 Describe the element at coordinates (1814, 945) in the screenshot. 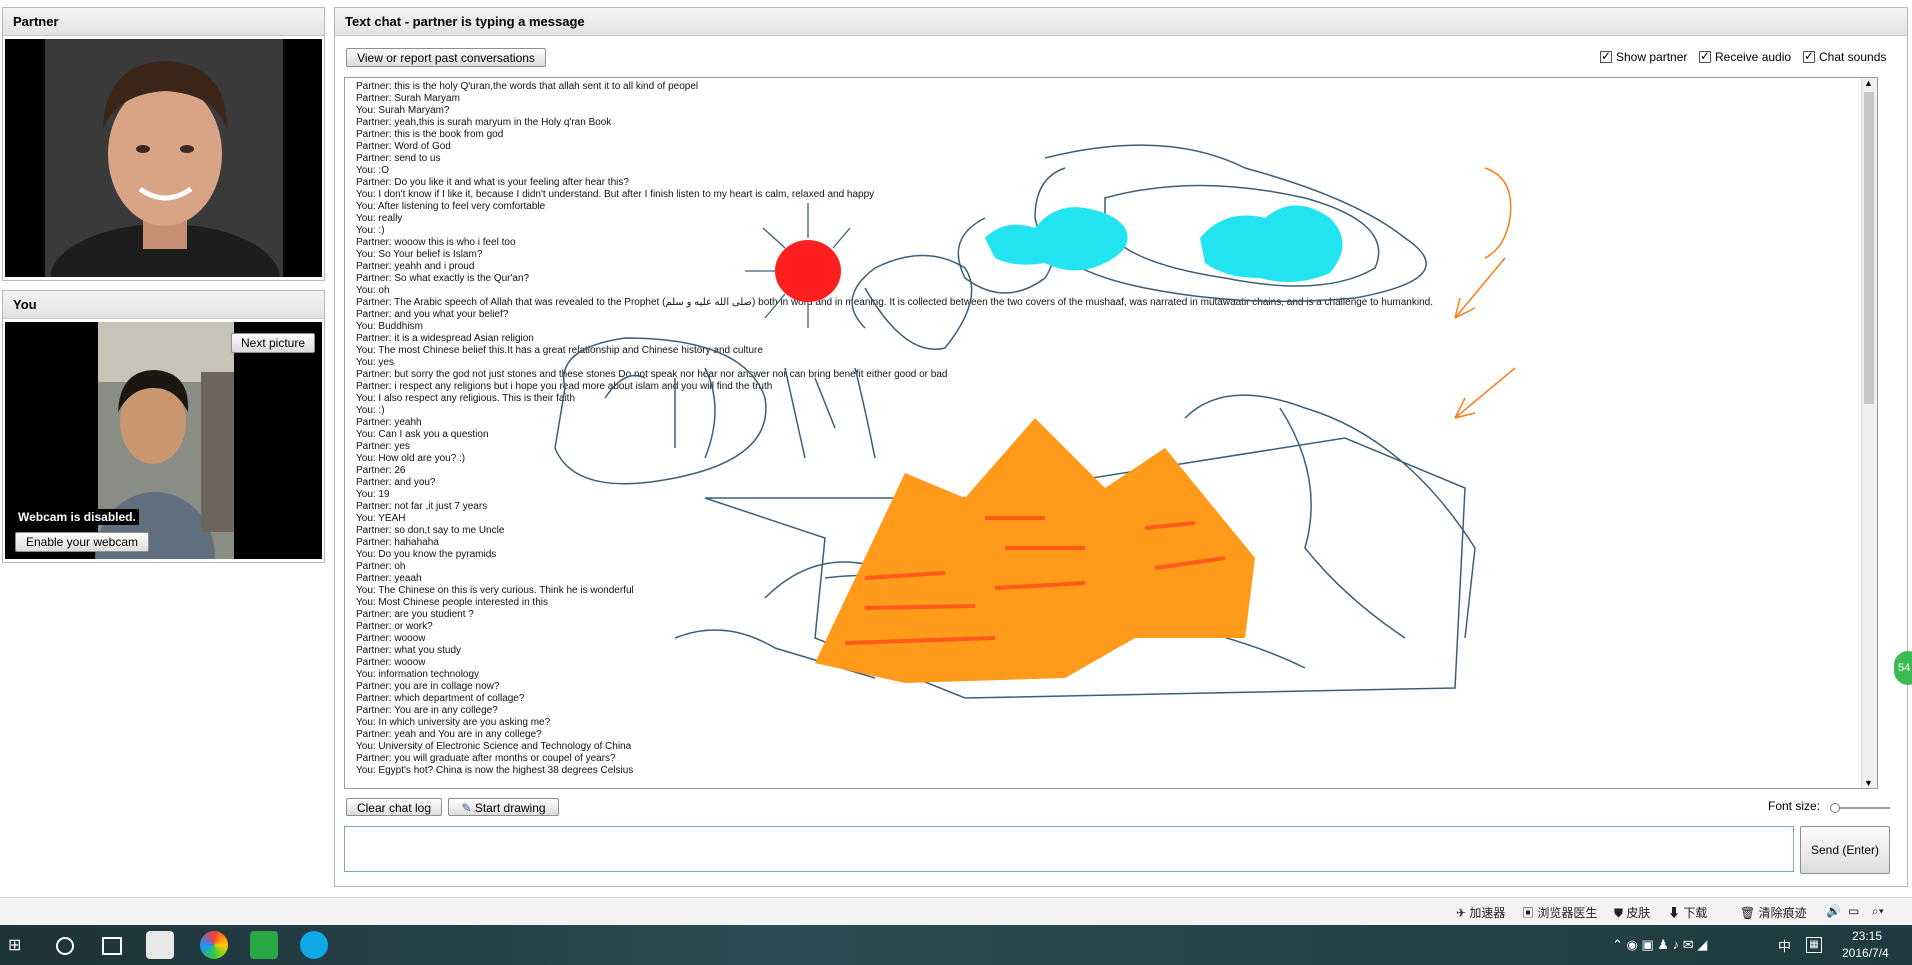

I see `keyboard-icon: ▦` at that location.